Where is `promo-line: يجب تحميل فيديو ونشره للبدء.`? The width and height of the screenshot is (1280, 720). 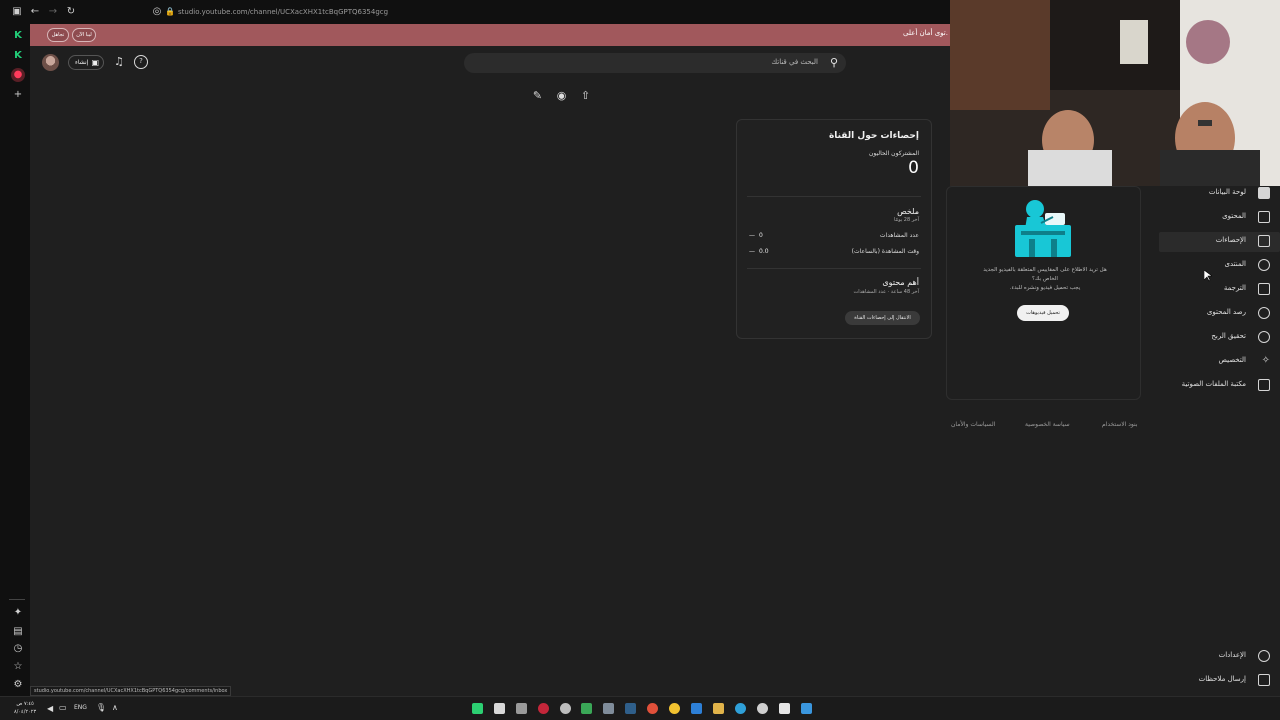 promo-line: يجب تحميل فيديو ونشره للبدء. is located at coordinates (1045, 288).